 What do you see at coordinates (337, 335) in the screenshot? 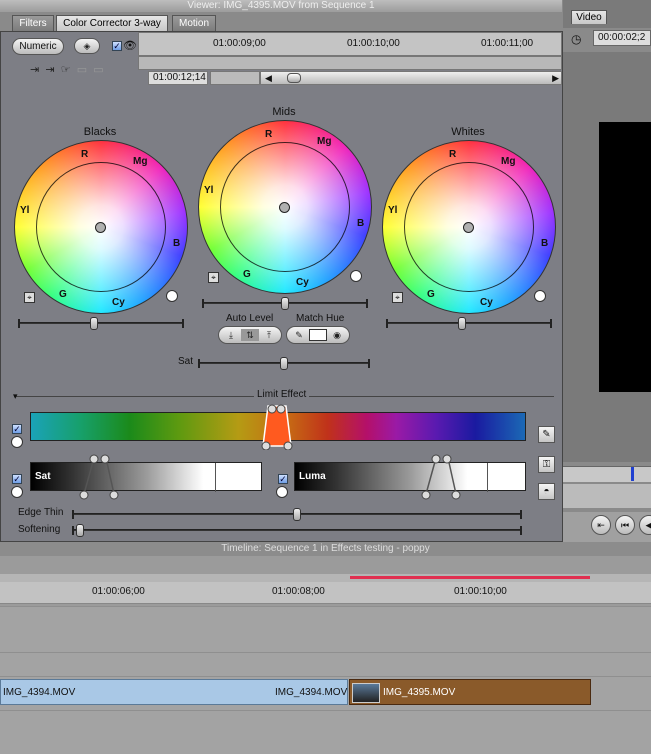
I see `reset-match-icon: ◉` at bounding box center [337, 335].